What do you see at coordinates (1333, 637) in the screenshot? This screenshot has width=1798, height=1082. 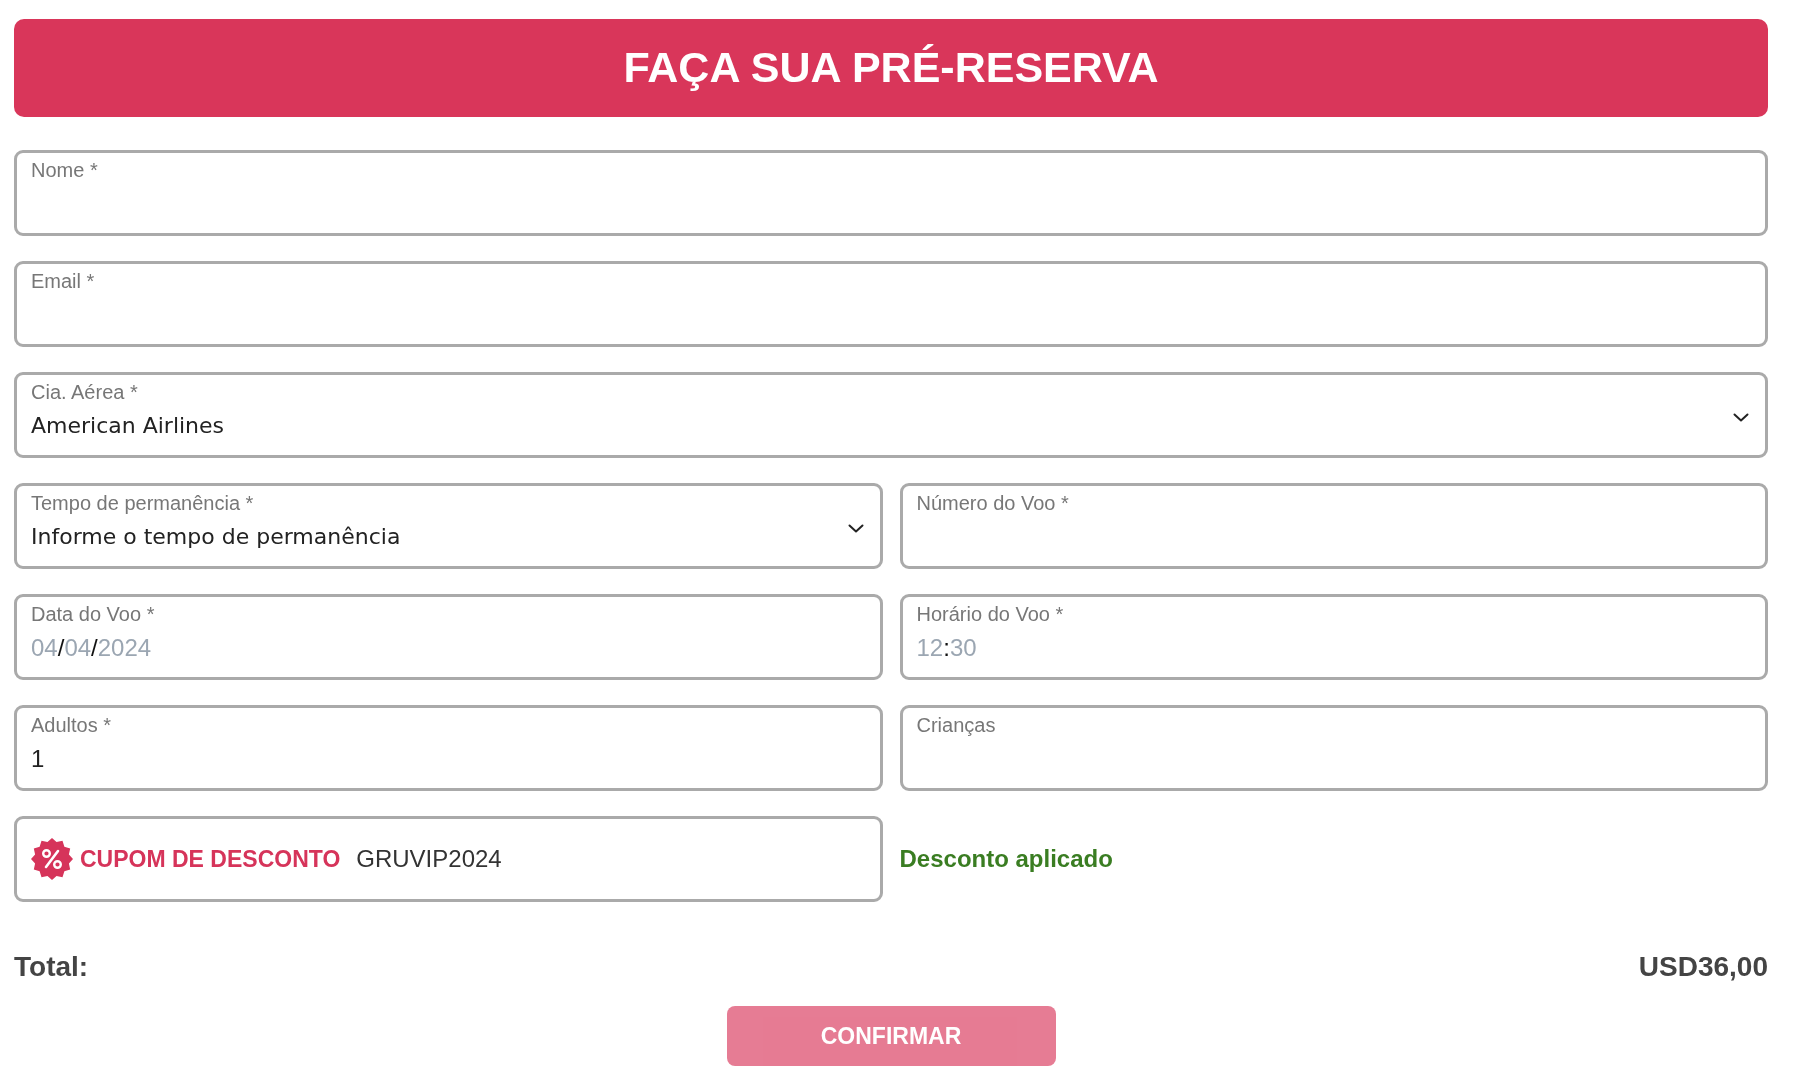 I see `time-field: Horário do Voo * 12:30` at bounding box center [1333, 637].